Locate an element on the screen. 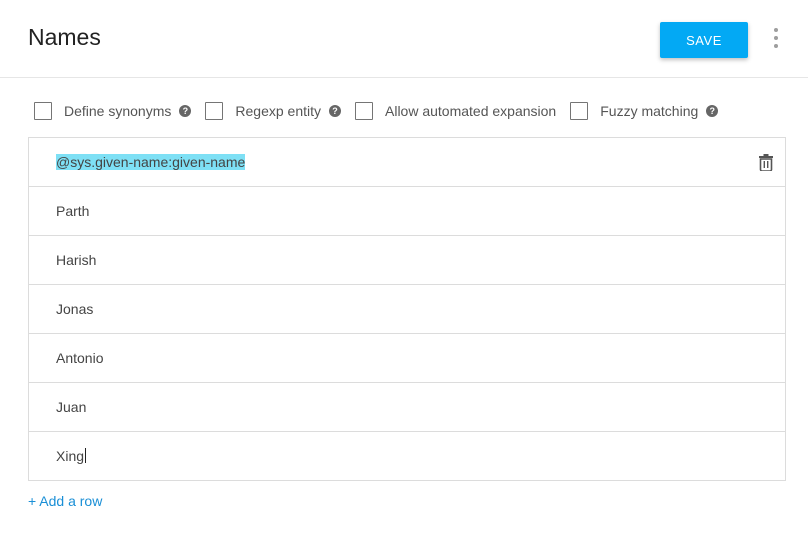 The image size is (808, 533). save-button: SAVE is located at coordinates (704, 40).